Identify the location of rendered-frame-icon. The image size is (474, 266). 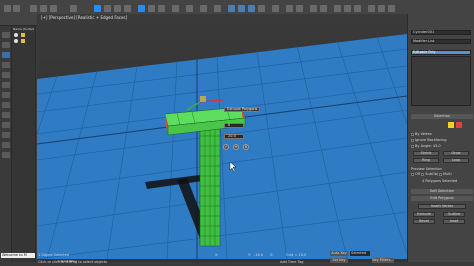
(381, 8).